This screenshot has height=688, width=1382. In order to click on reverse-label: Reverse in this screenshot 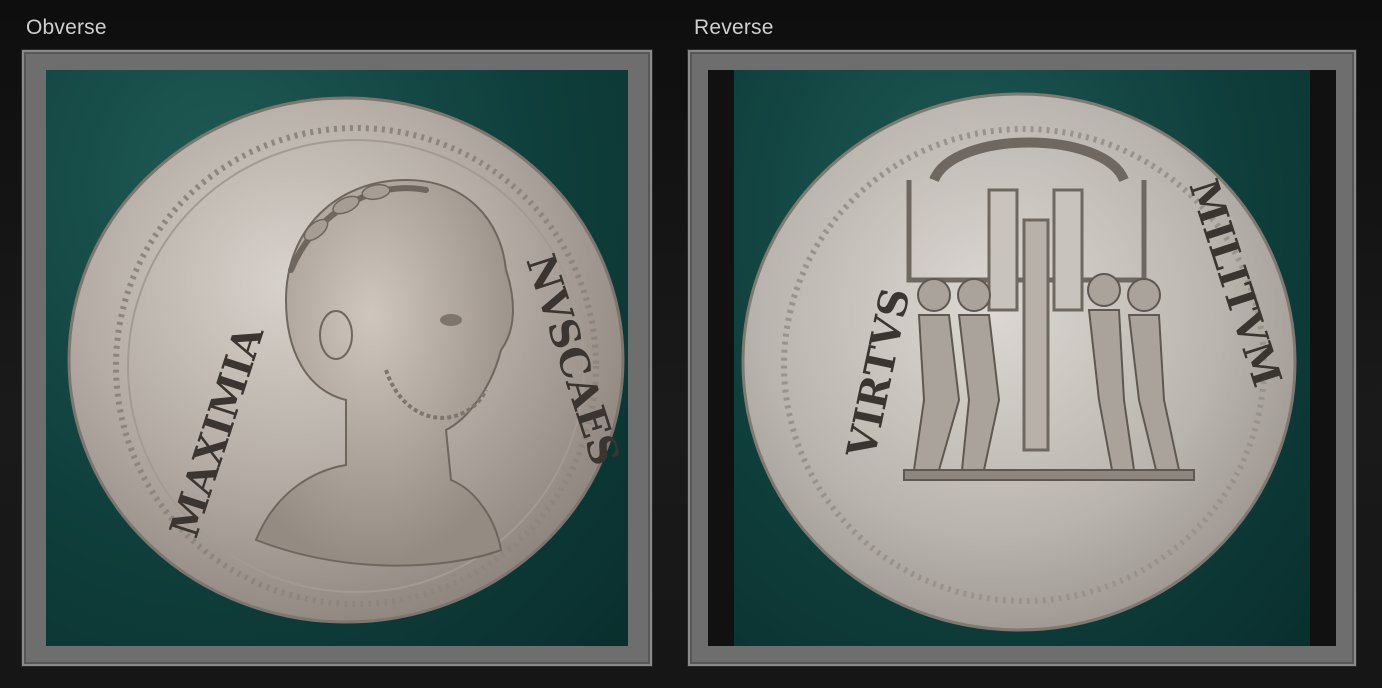, I will do `click(734, 27)`.